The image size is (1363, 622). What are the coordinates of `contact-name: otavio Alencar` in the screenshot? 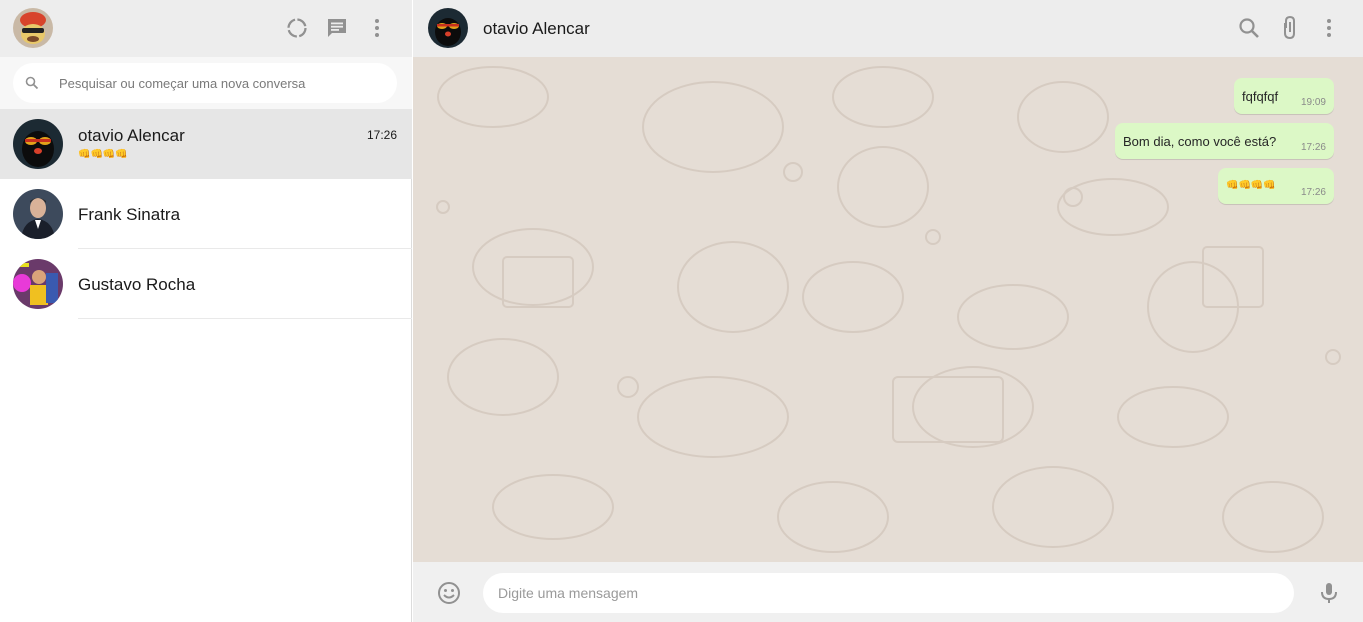 It's located at (536, 29).